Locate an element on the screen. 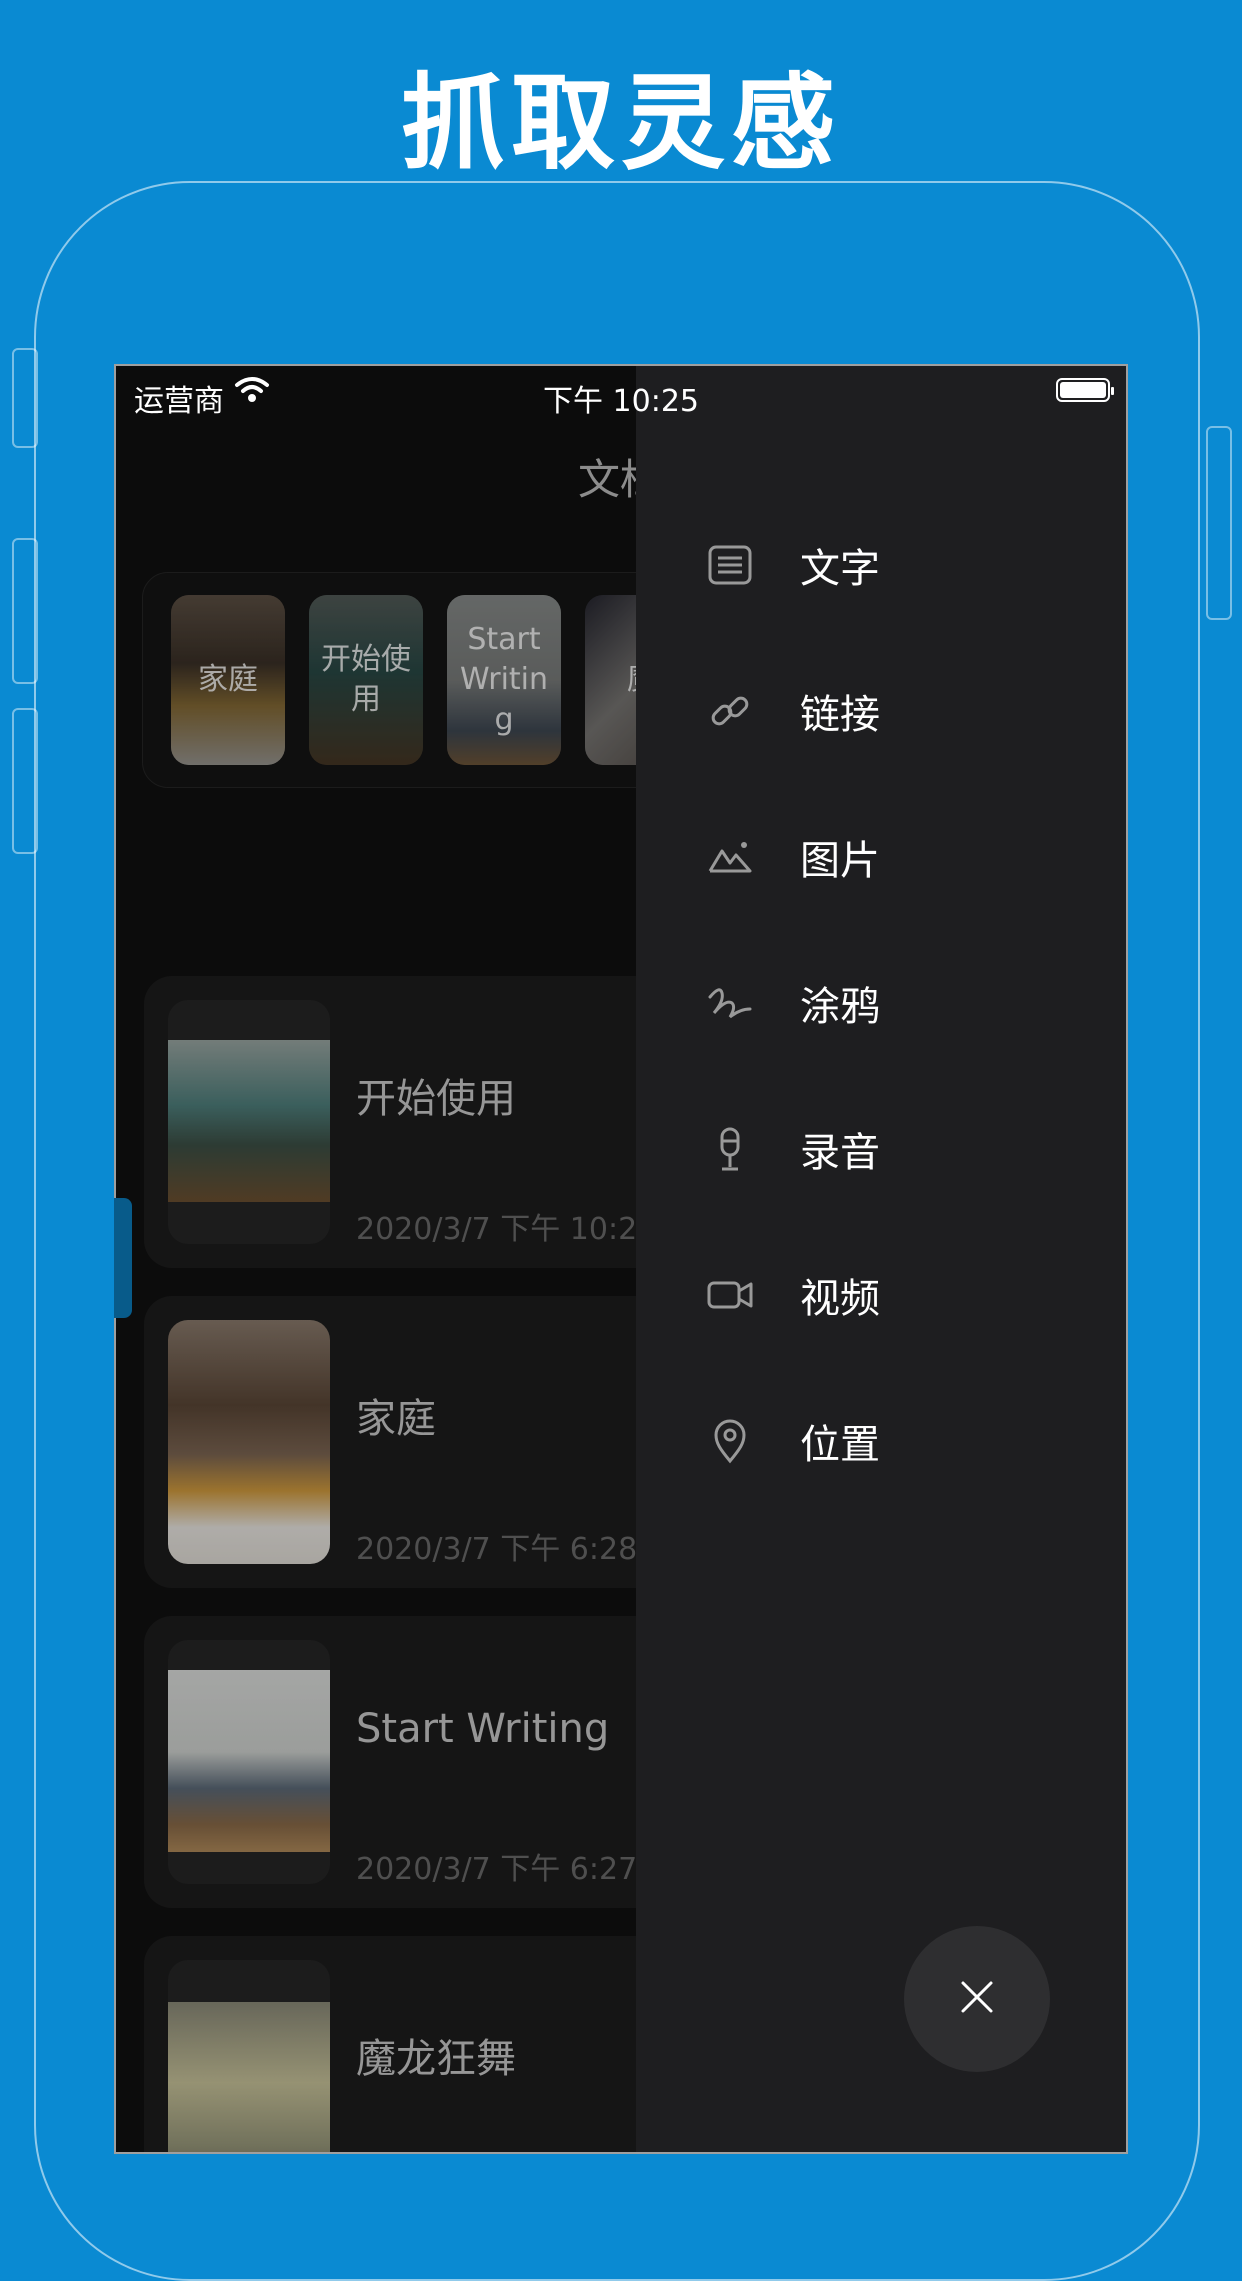  menu-item-label: 涂鸦 is located at coordinates (840, 1007).